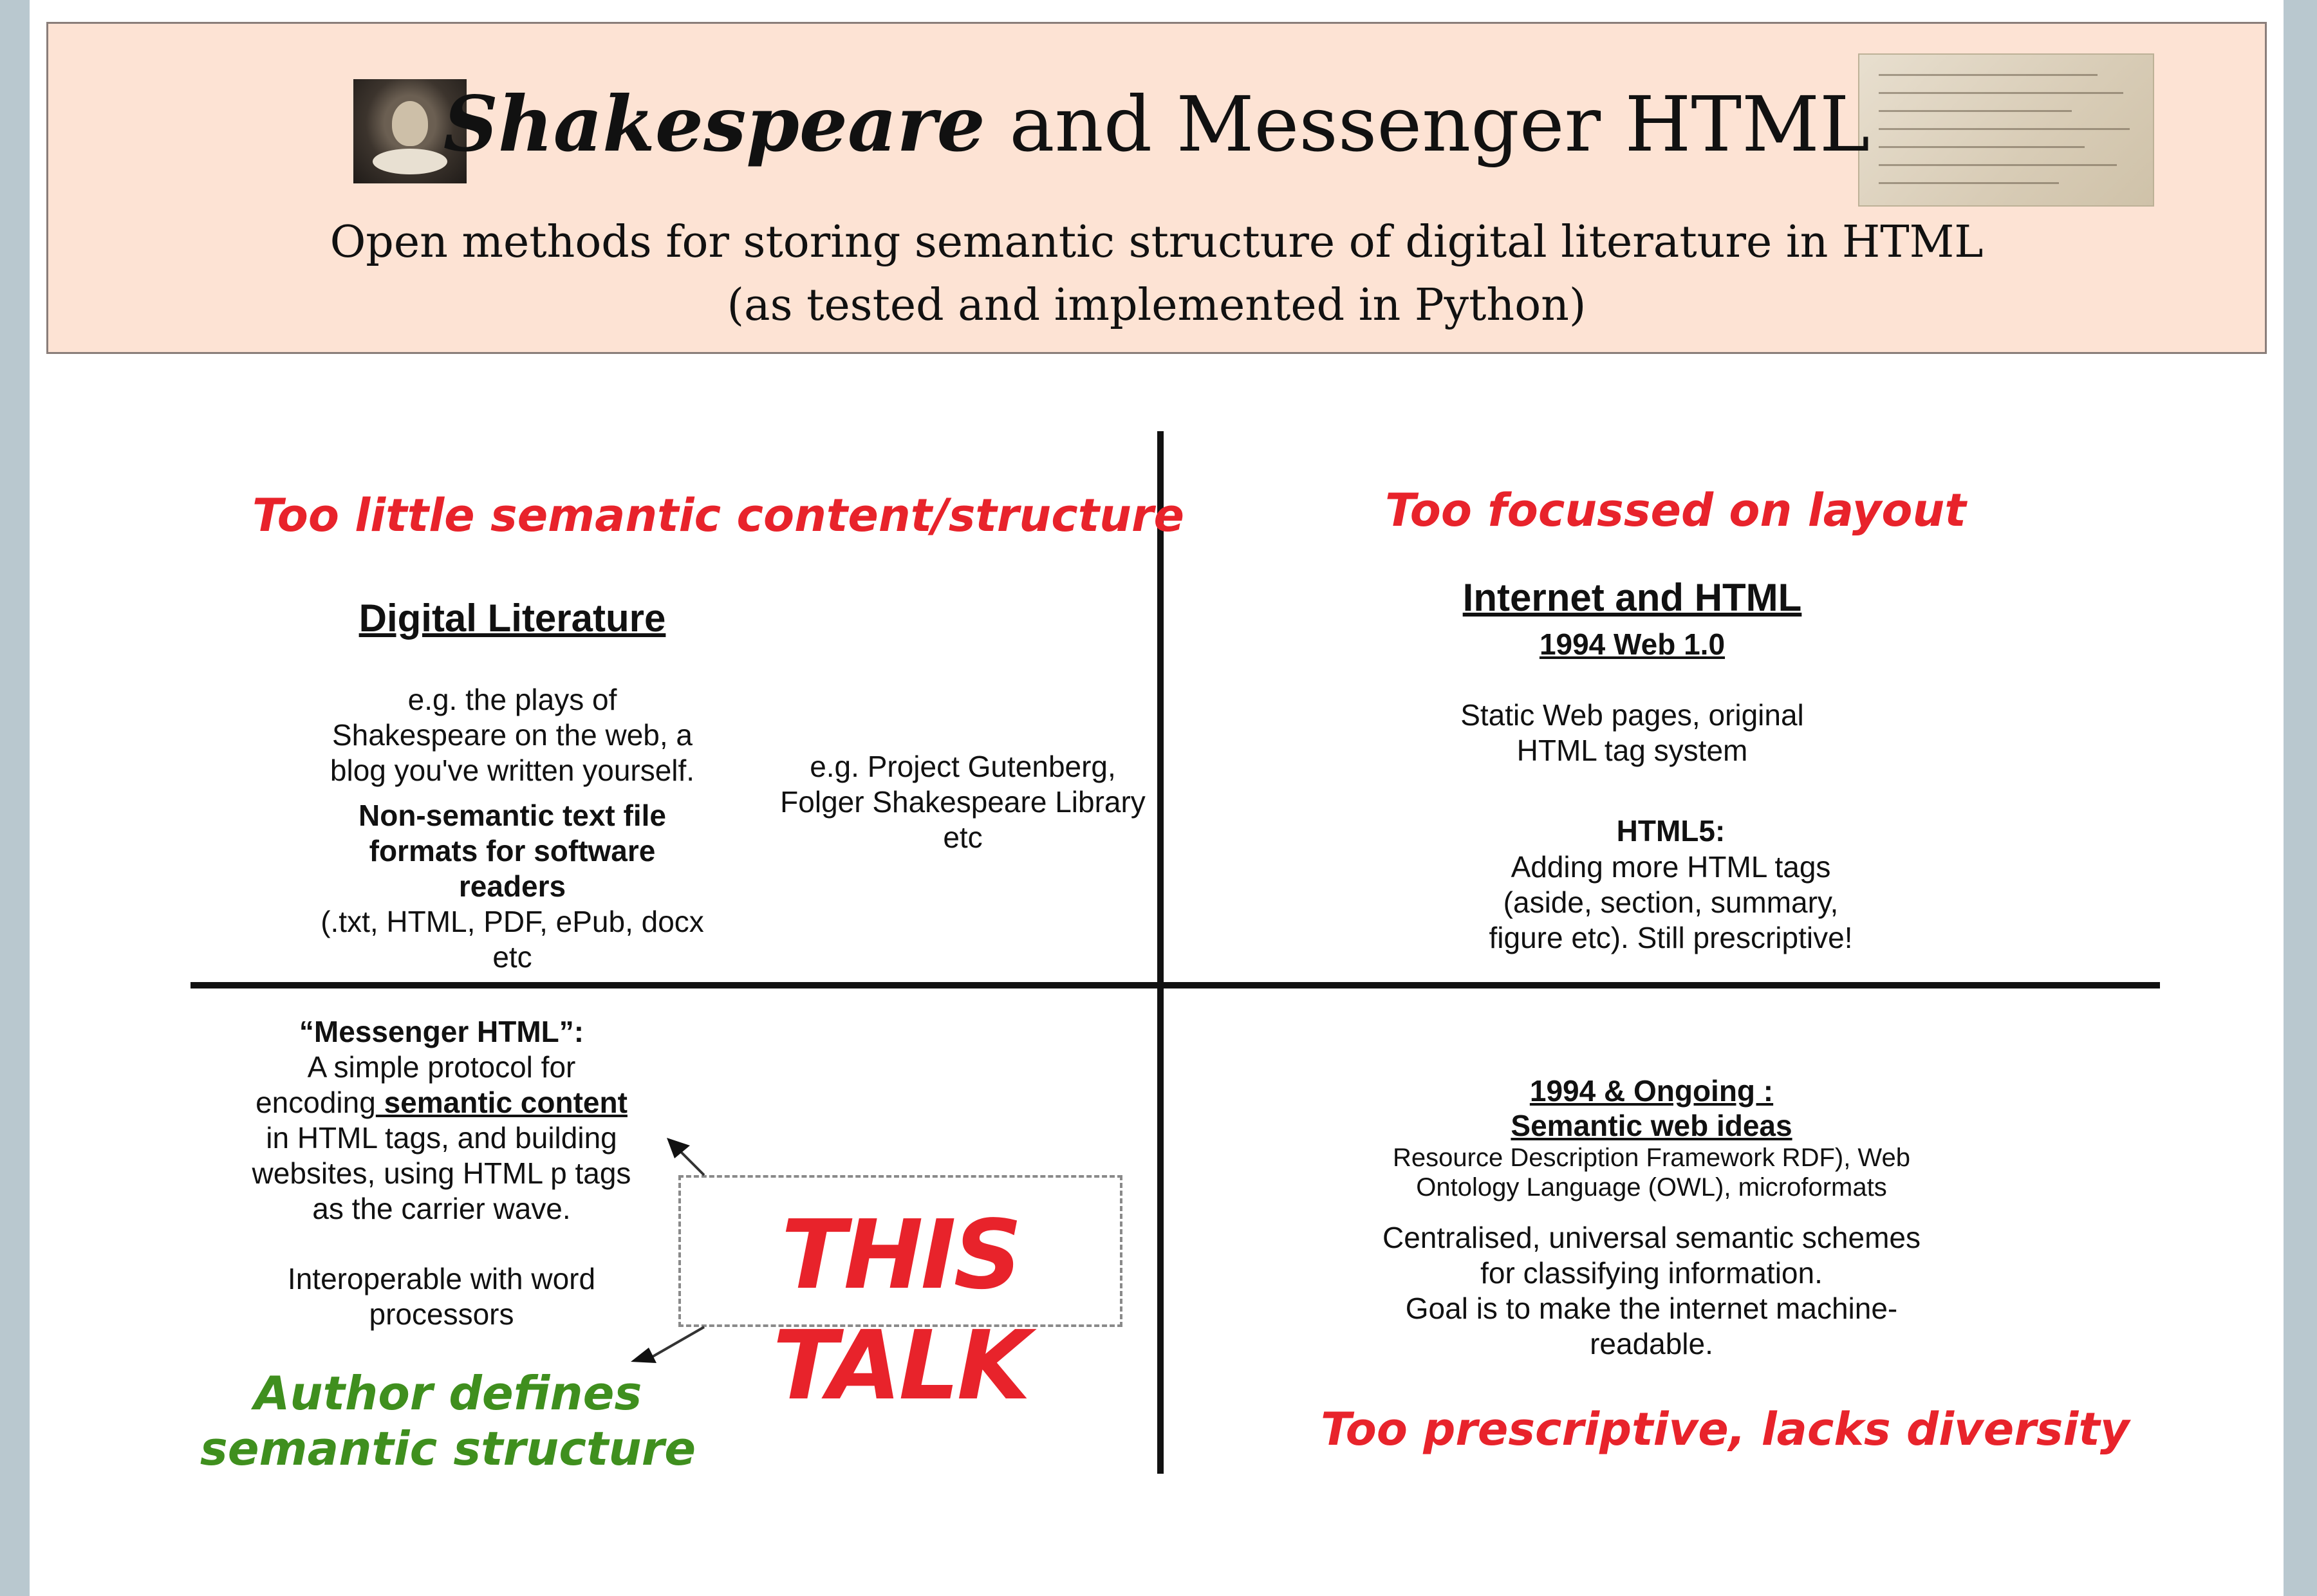 The width and height of the screenshot is (2317, 1596). I want to click on text-line: Resource Description Framework RDF), Web, so click(1652, 1158).